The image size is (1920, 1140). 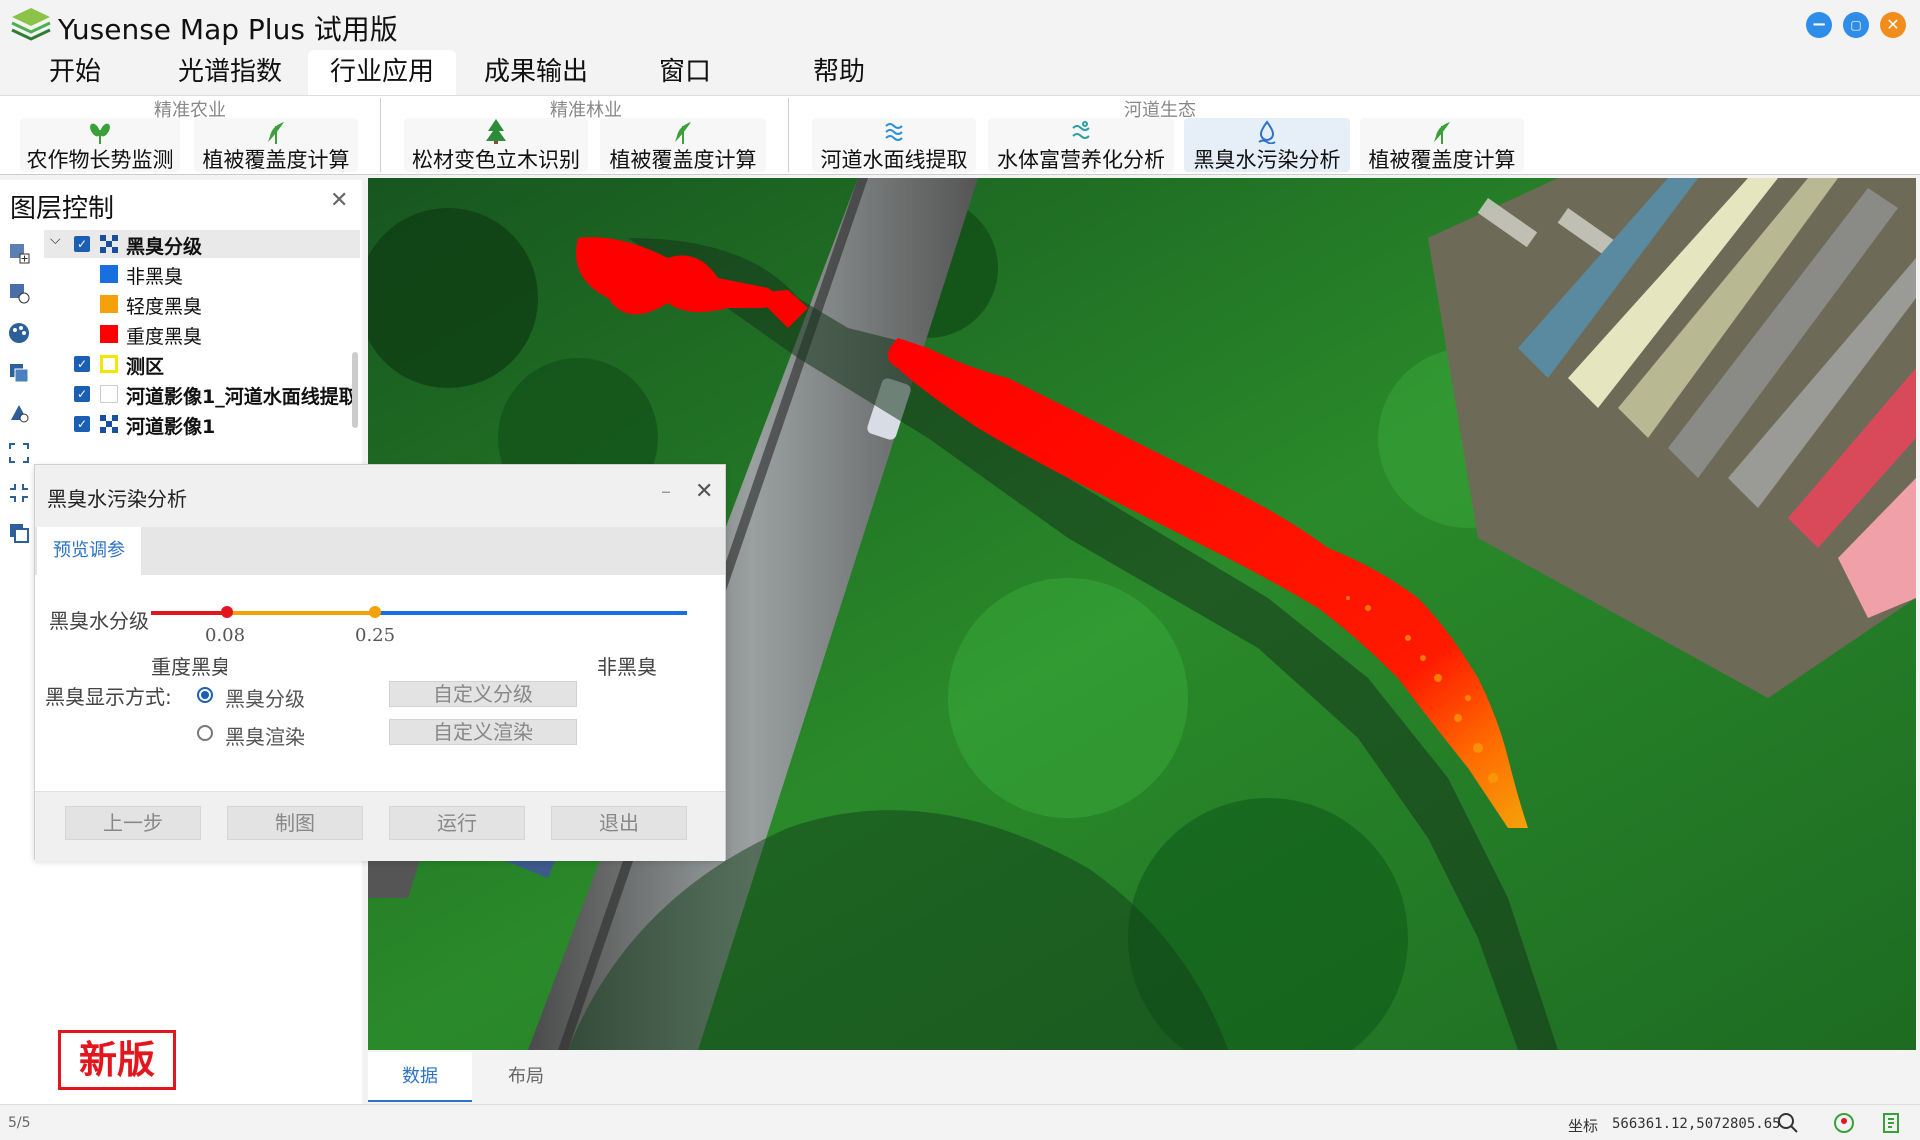 I want to click on veg-cover-button-2: 植被覆盖度计算, so click(x=683, y=145).